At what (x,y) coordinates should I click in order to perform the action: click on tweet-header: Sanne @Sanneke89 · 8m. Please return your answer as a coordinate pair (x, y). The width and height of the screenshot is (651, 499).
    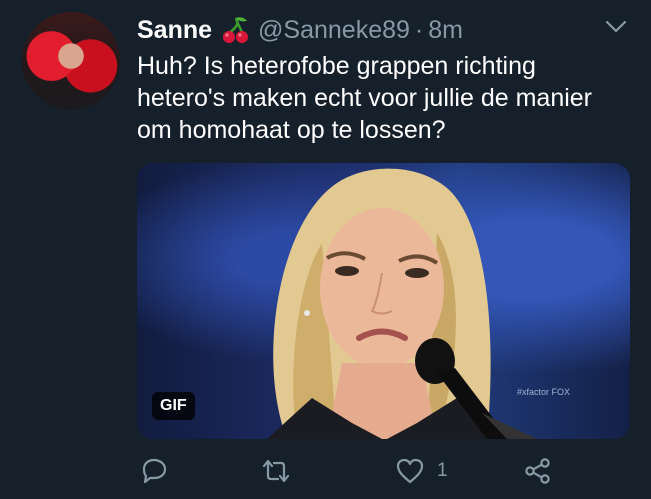
    Looking at the image, I should click on (300, 30).